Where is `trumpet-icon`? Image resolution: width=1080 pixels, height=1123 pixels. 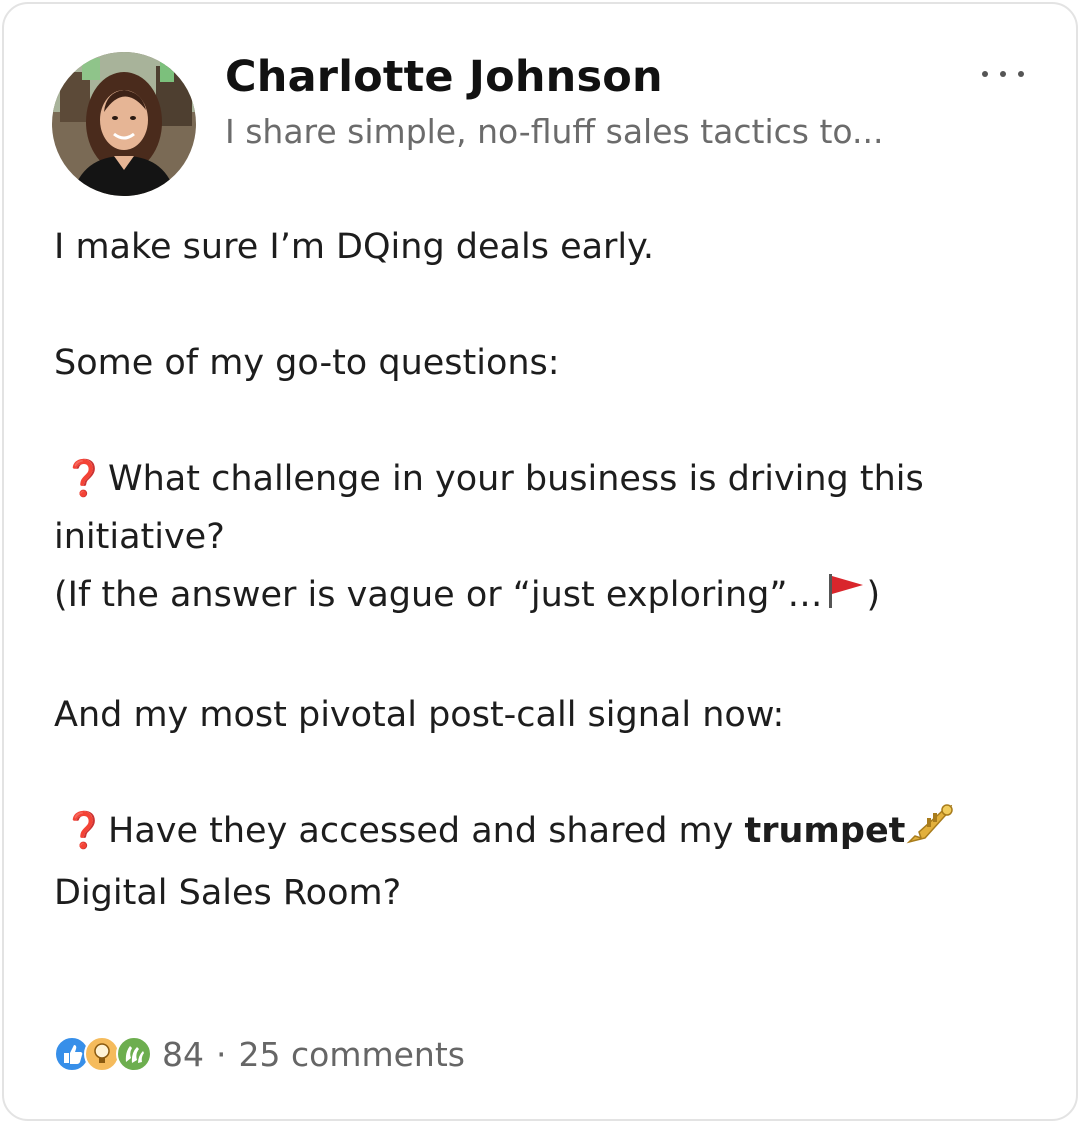
trumpet-icon is located at coordinates (930, 833).